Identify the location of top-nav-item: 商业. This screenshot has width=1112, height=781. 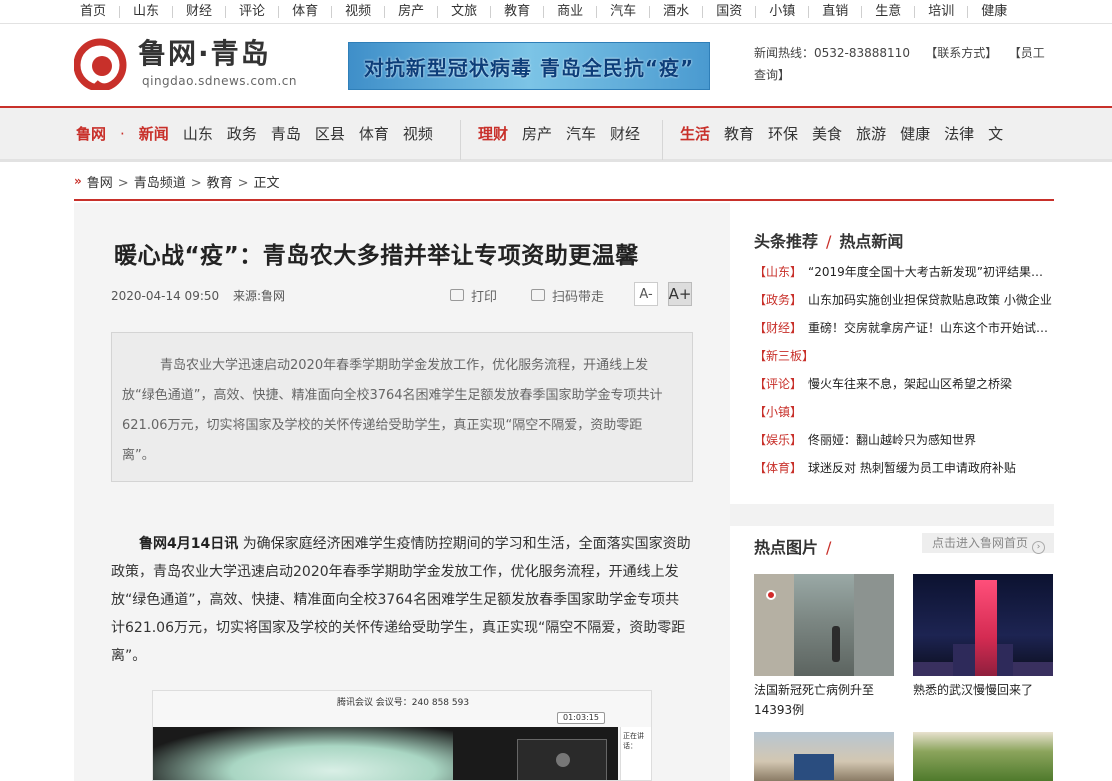
(570, 12).